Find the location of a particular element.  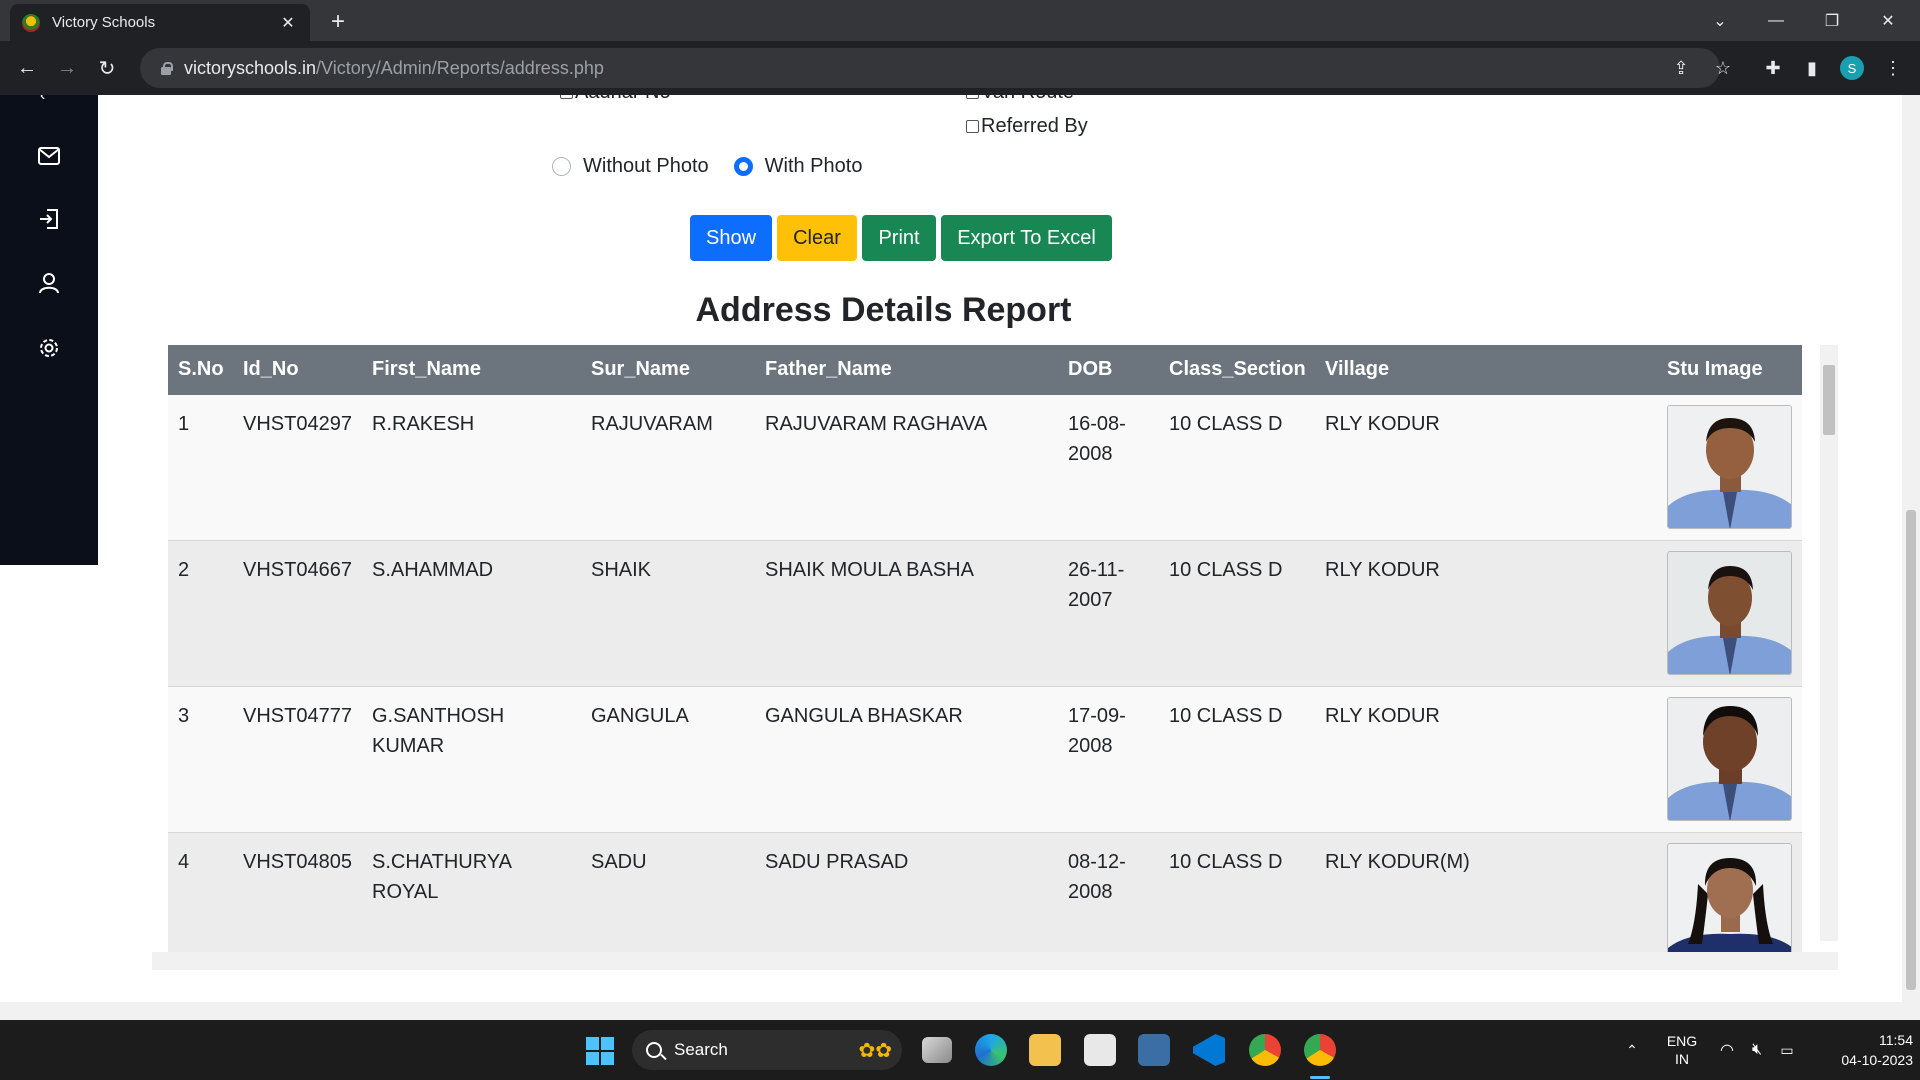

forward-icon: → is located at coordinates (67, 68).